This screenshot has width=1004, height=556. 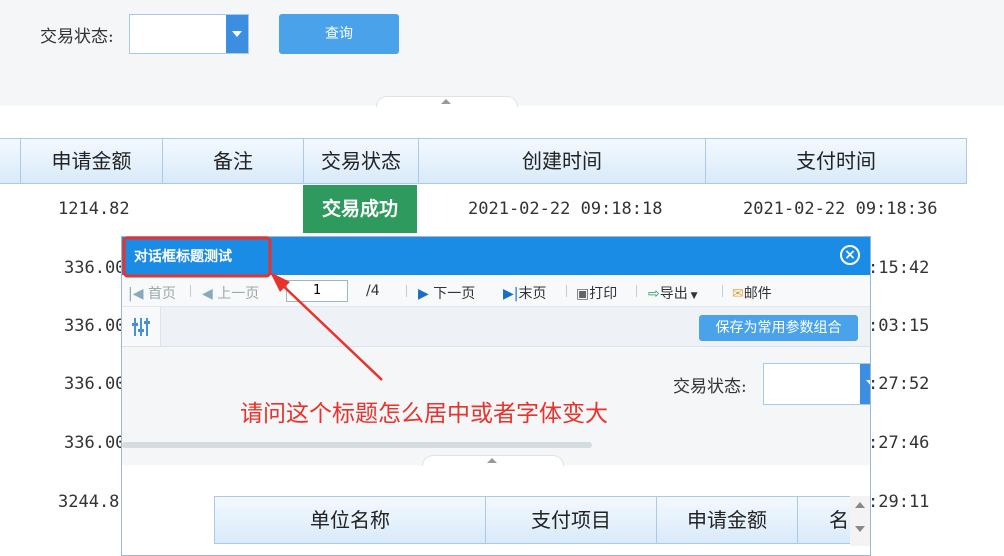 I want to click on annotation-arrow, so click(x=330, y=330).